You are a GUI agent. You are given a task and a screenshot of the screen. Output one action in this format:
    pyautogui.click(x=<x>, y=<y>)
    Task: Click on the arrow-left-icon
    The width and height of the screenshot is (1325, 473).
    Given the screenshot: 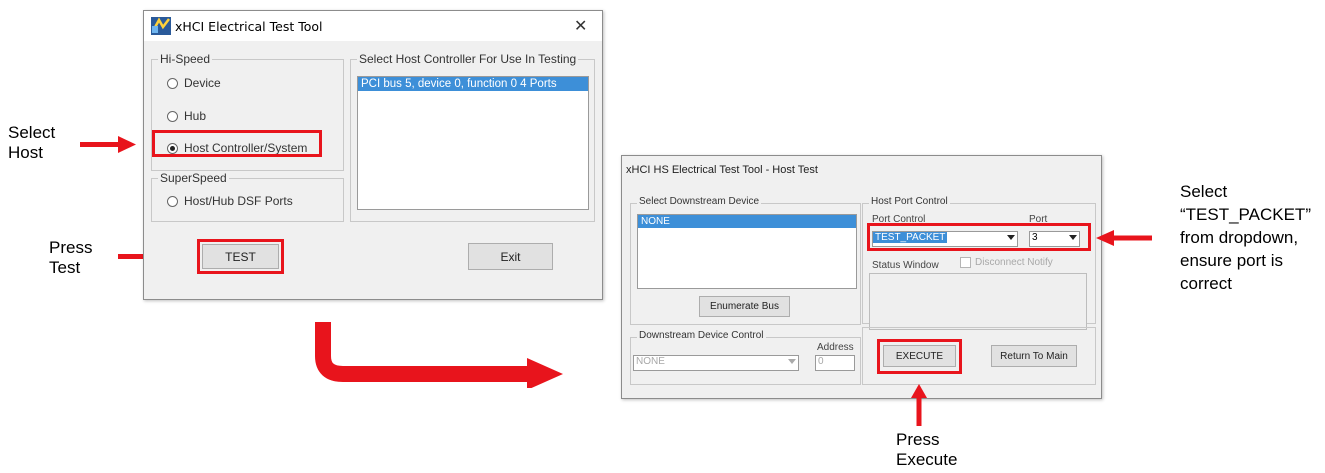 What is the action you would take?
    pyautogui.click(x=1124, y=238)
    